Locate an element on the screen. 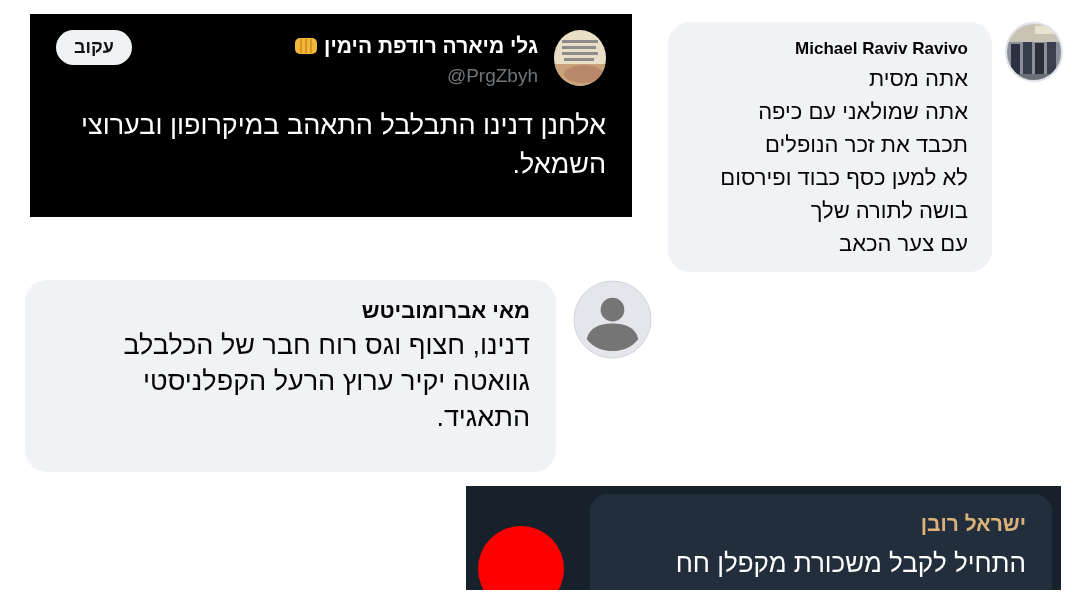 This screenshot has height=597, width=1080. tweet-text: אלחנן דנינו התבלבל התאהב במיקרופון ובערוצי השמאל. is located at coordinates (342, 145).